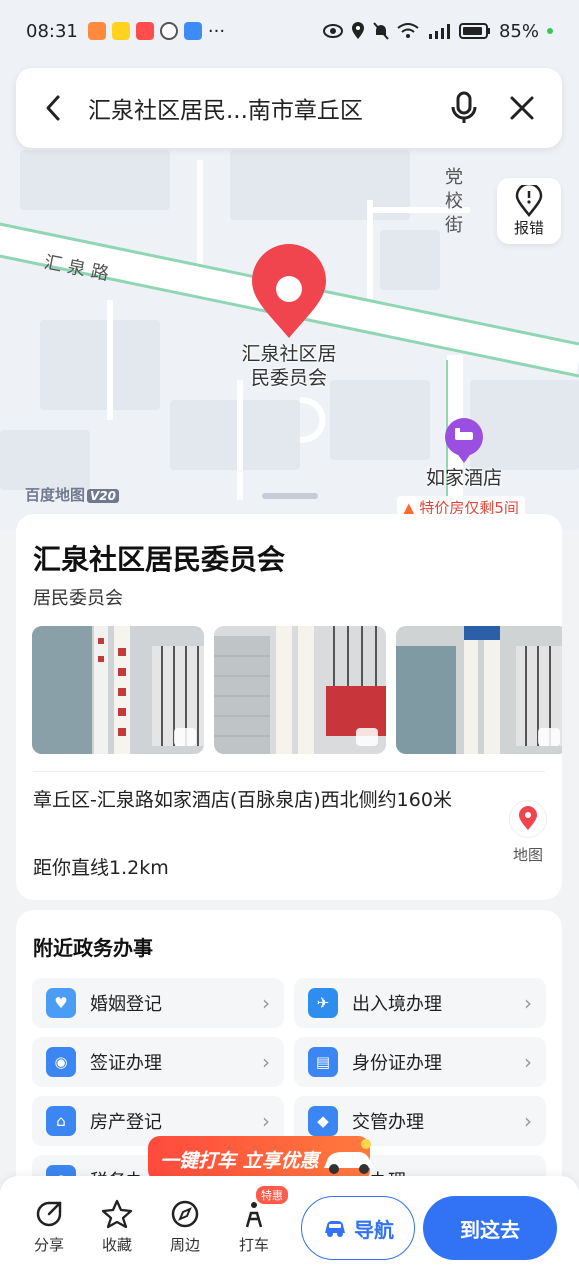 The height and width of the screenshot is (1280, 579). I want to click on status-time: 08:31, so click(52, 31).